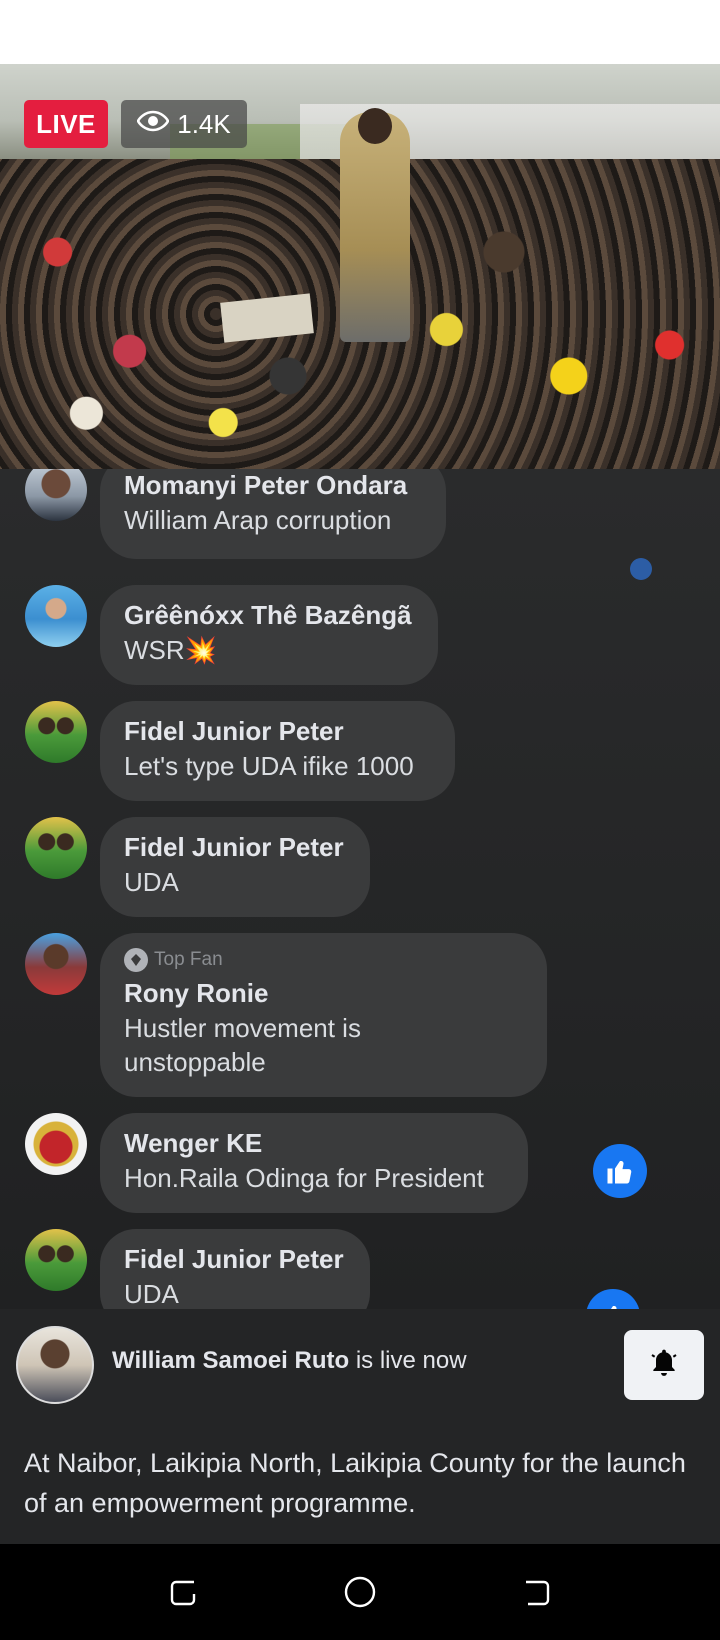 The width and height of the screenshot is (720, 1640). What do you see at coordinates (323, 993) in the screenshot?
I see `comment-author: Rony Ronie` at bounding box center [323, 993].